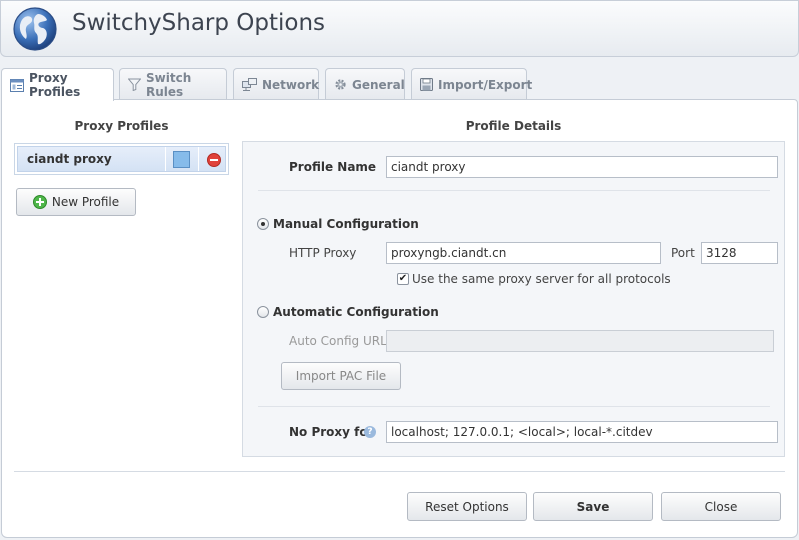  Describe the element at coordinates (582, 167) in the screenshot. I see `profile-name-field` at that location.